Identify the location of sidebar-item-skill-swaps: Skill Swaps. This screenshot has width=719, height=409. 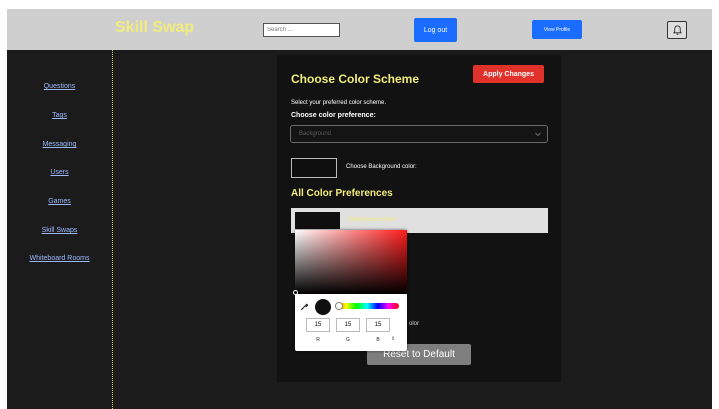
(59, 230).